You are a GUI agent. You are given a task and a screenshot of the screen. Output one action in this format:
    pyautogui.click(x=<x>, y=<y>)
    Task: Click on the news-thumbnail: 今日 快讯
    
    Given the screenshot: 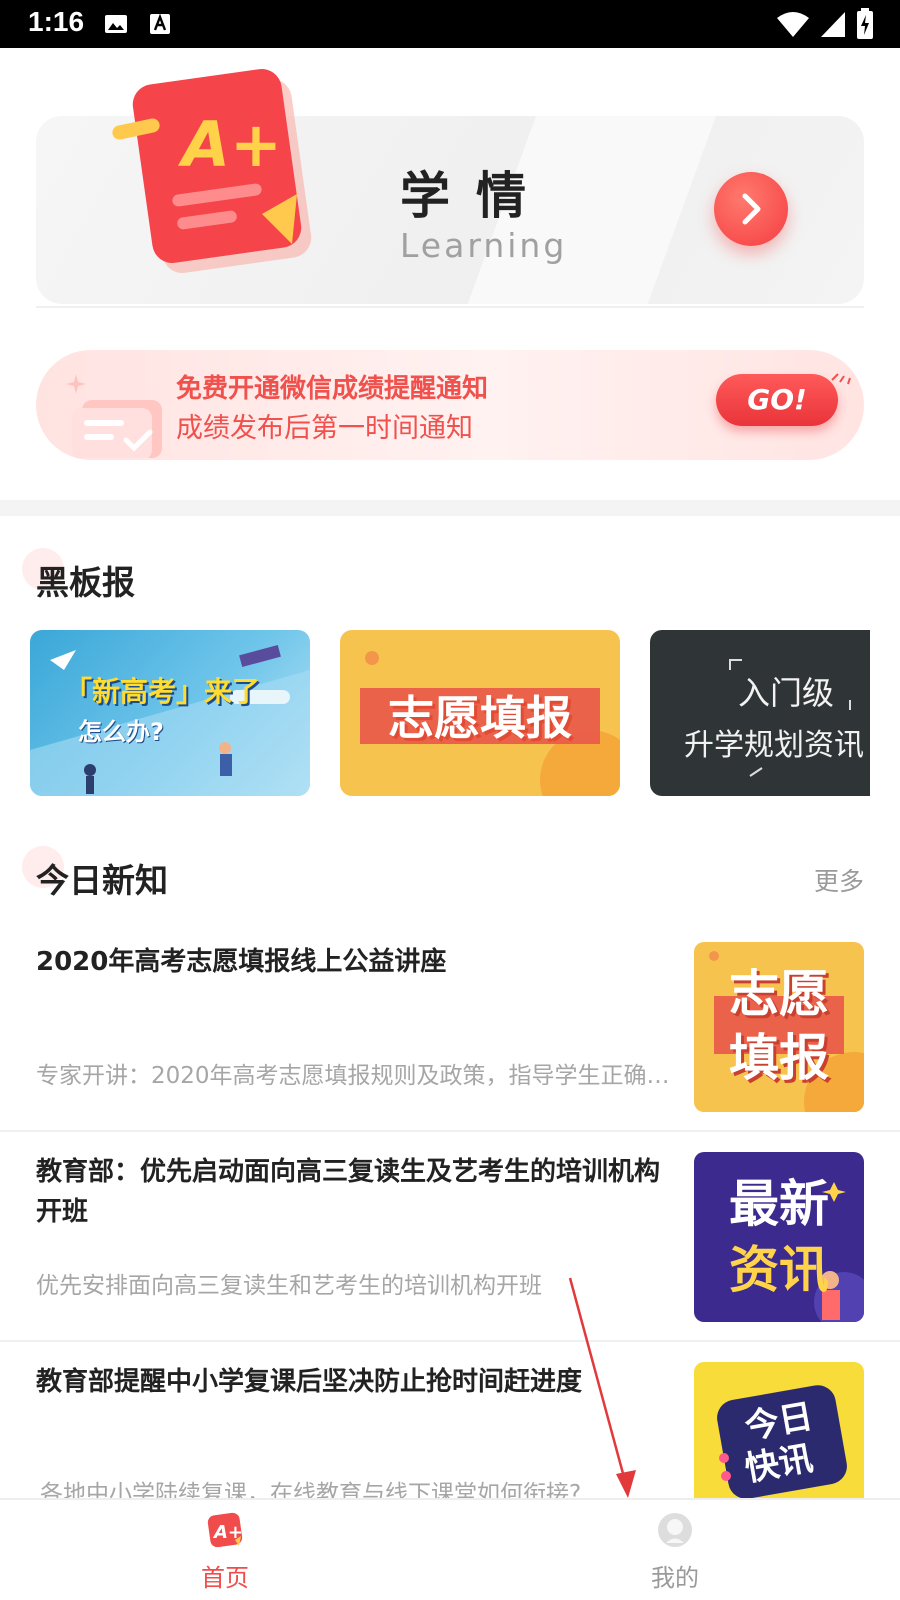 What is the action you would take?
    pyautogui.click(x=779, y=1430)
    